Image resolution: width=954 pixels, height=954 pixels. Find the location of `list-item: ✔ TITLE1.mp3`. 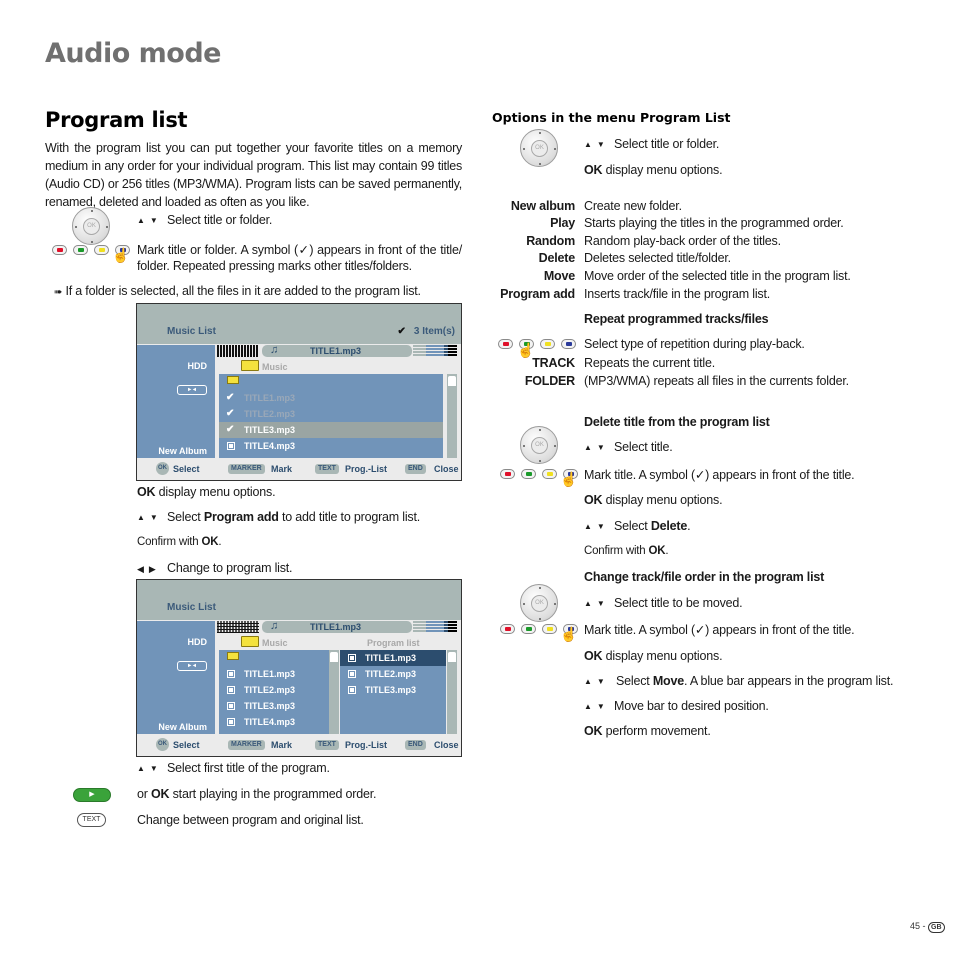

list-item: ✔ TITLE1.mp3 is located at coordinates (331, 398).